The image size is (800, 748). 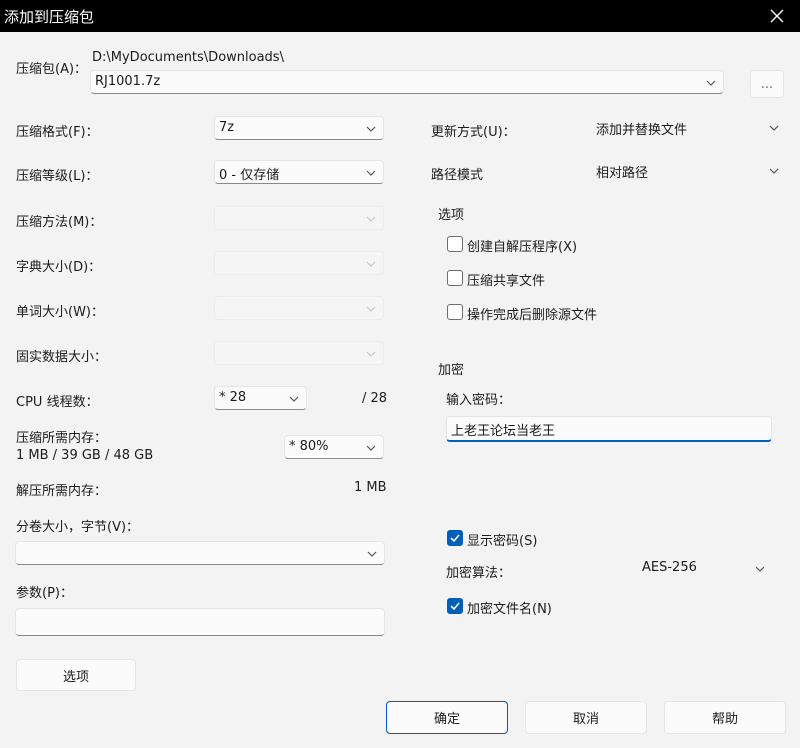 I want to click on path-mode-label: 路径模式, so click(x=457, y=175).